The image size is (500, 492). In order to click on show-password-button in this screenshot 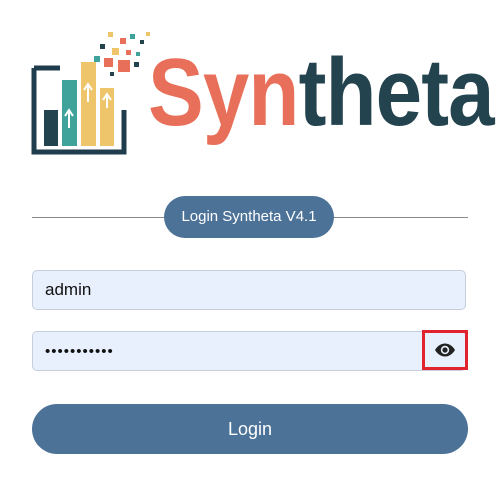, I will do `click(445, 350)`.